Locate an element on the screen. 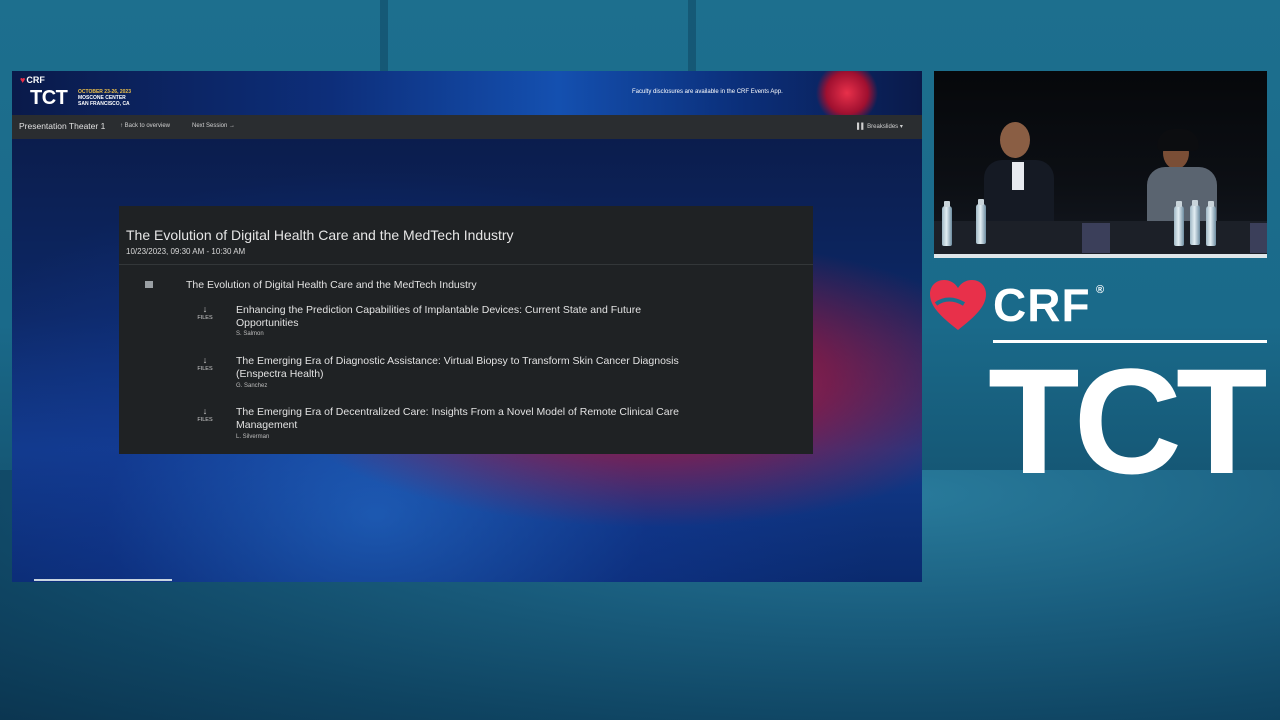 The image size is (1280, 720). logo-venue-2: SAN FRANCISCO, CA is located at coordinates (104, 104).